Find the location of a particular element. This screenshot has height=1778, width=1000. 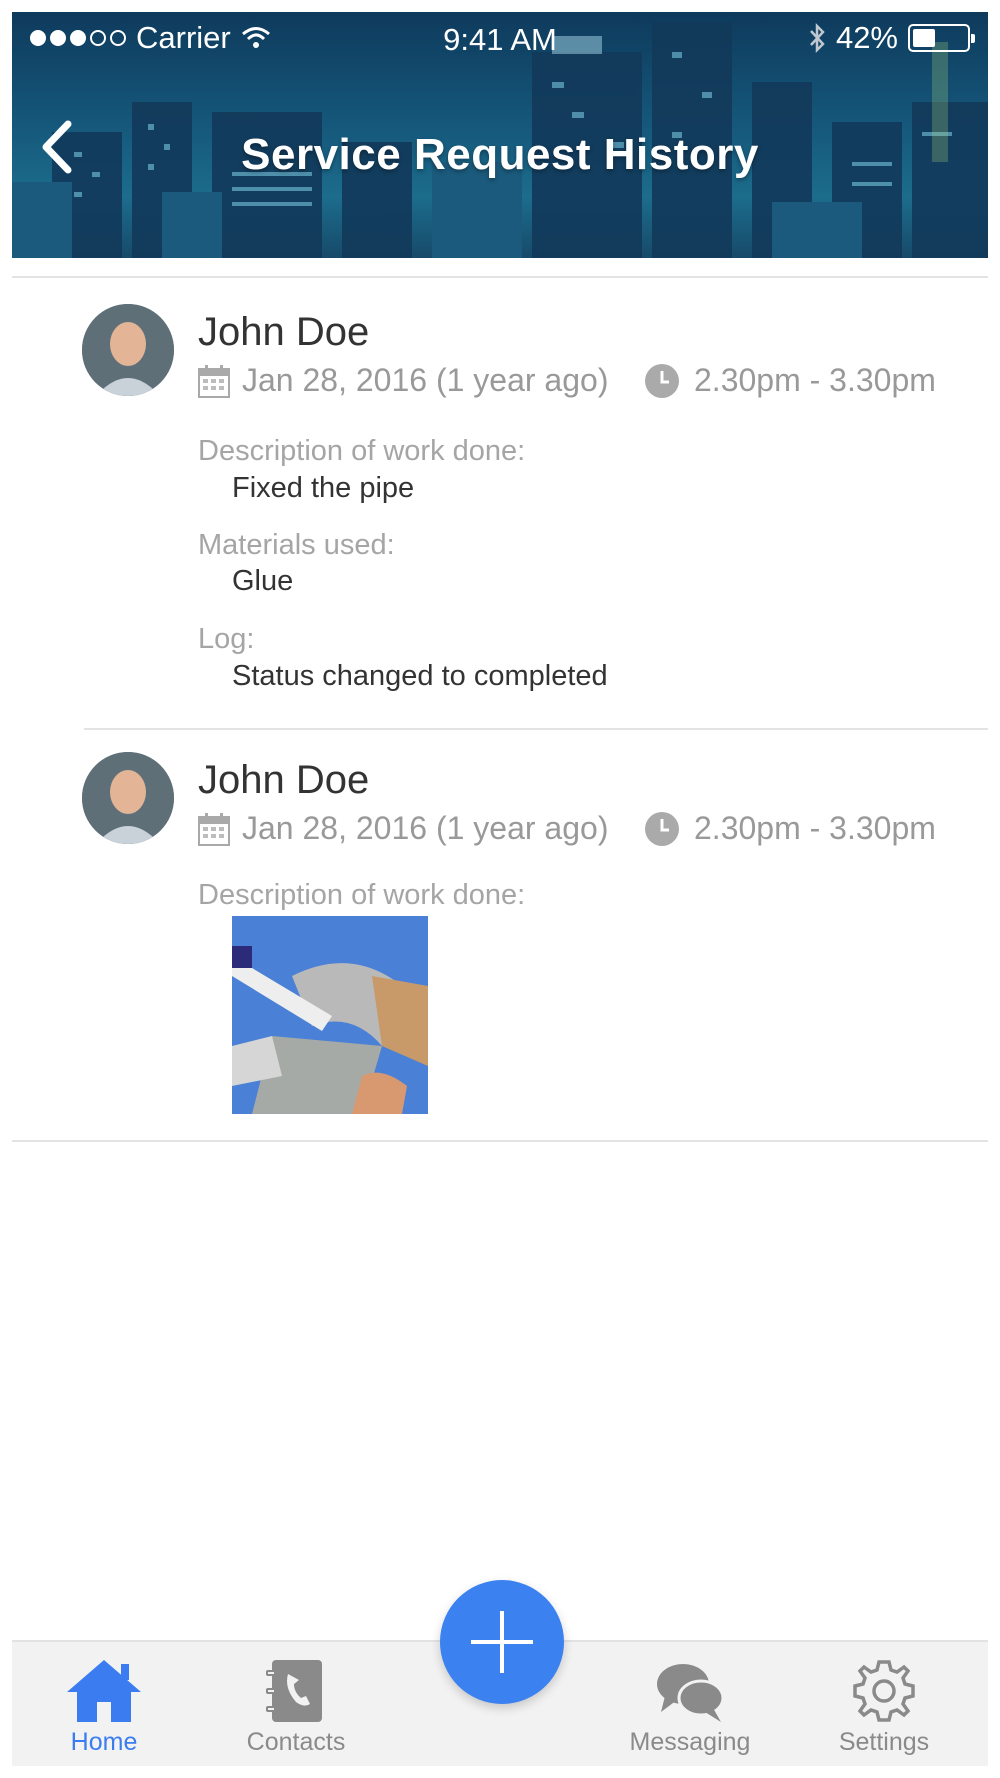

tab-label: Contacts is located at coordinates (296, 1742).